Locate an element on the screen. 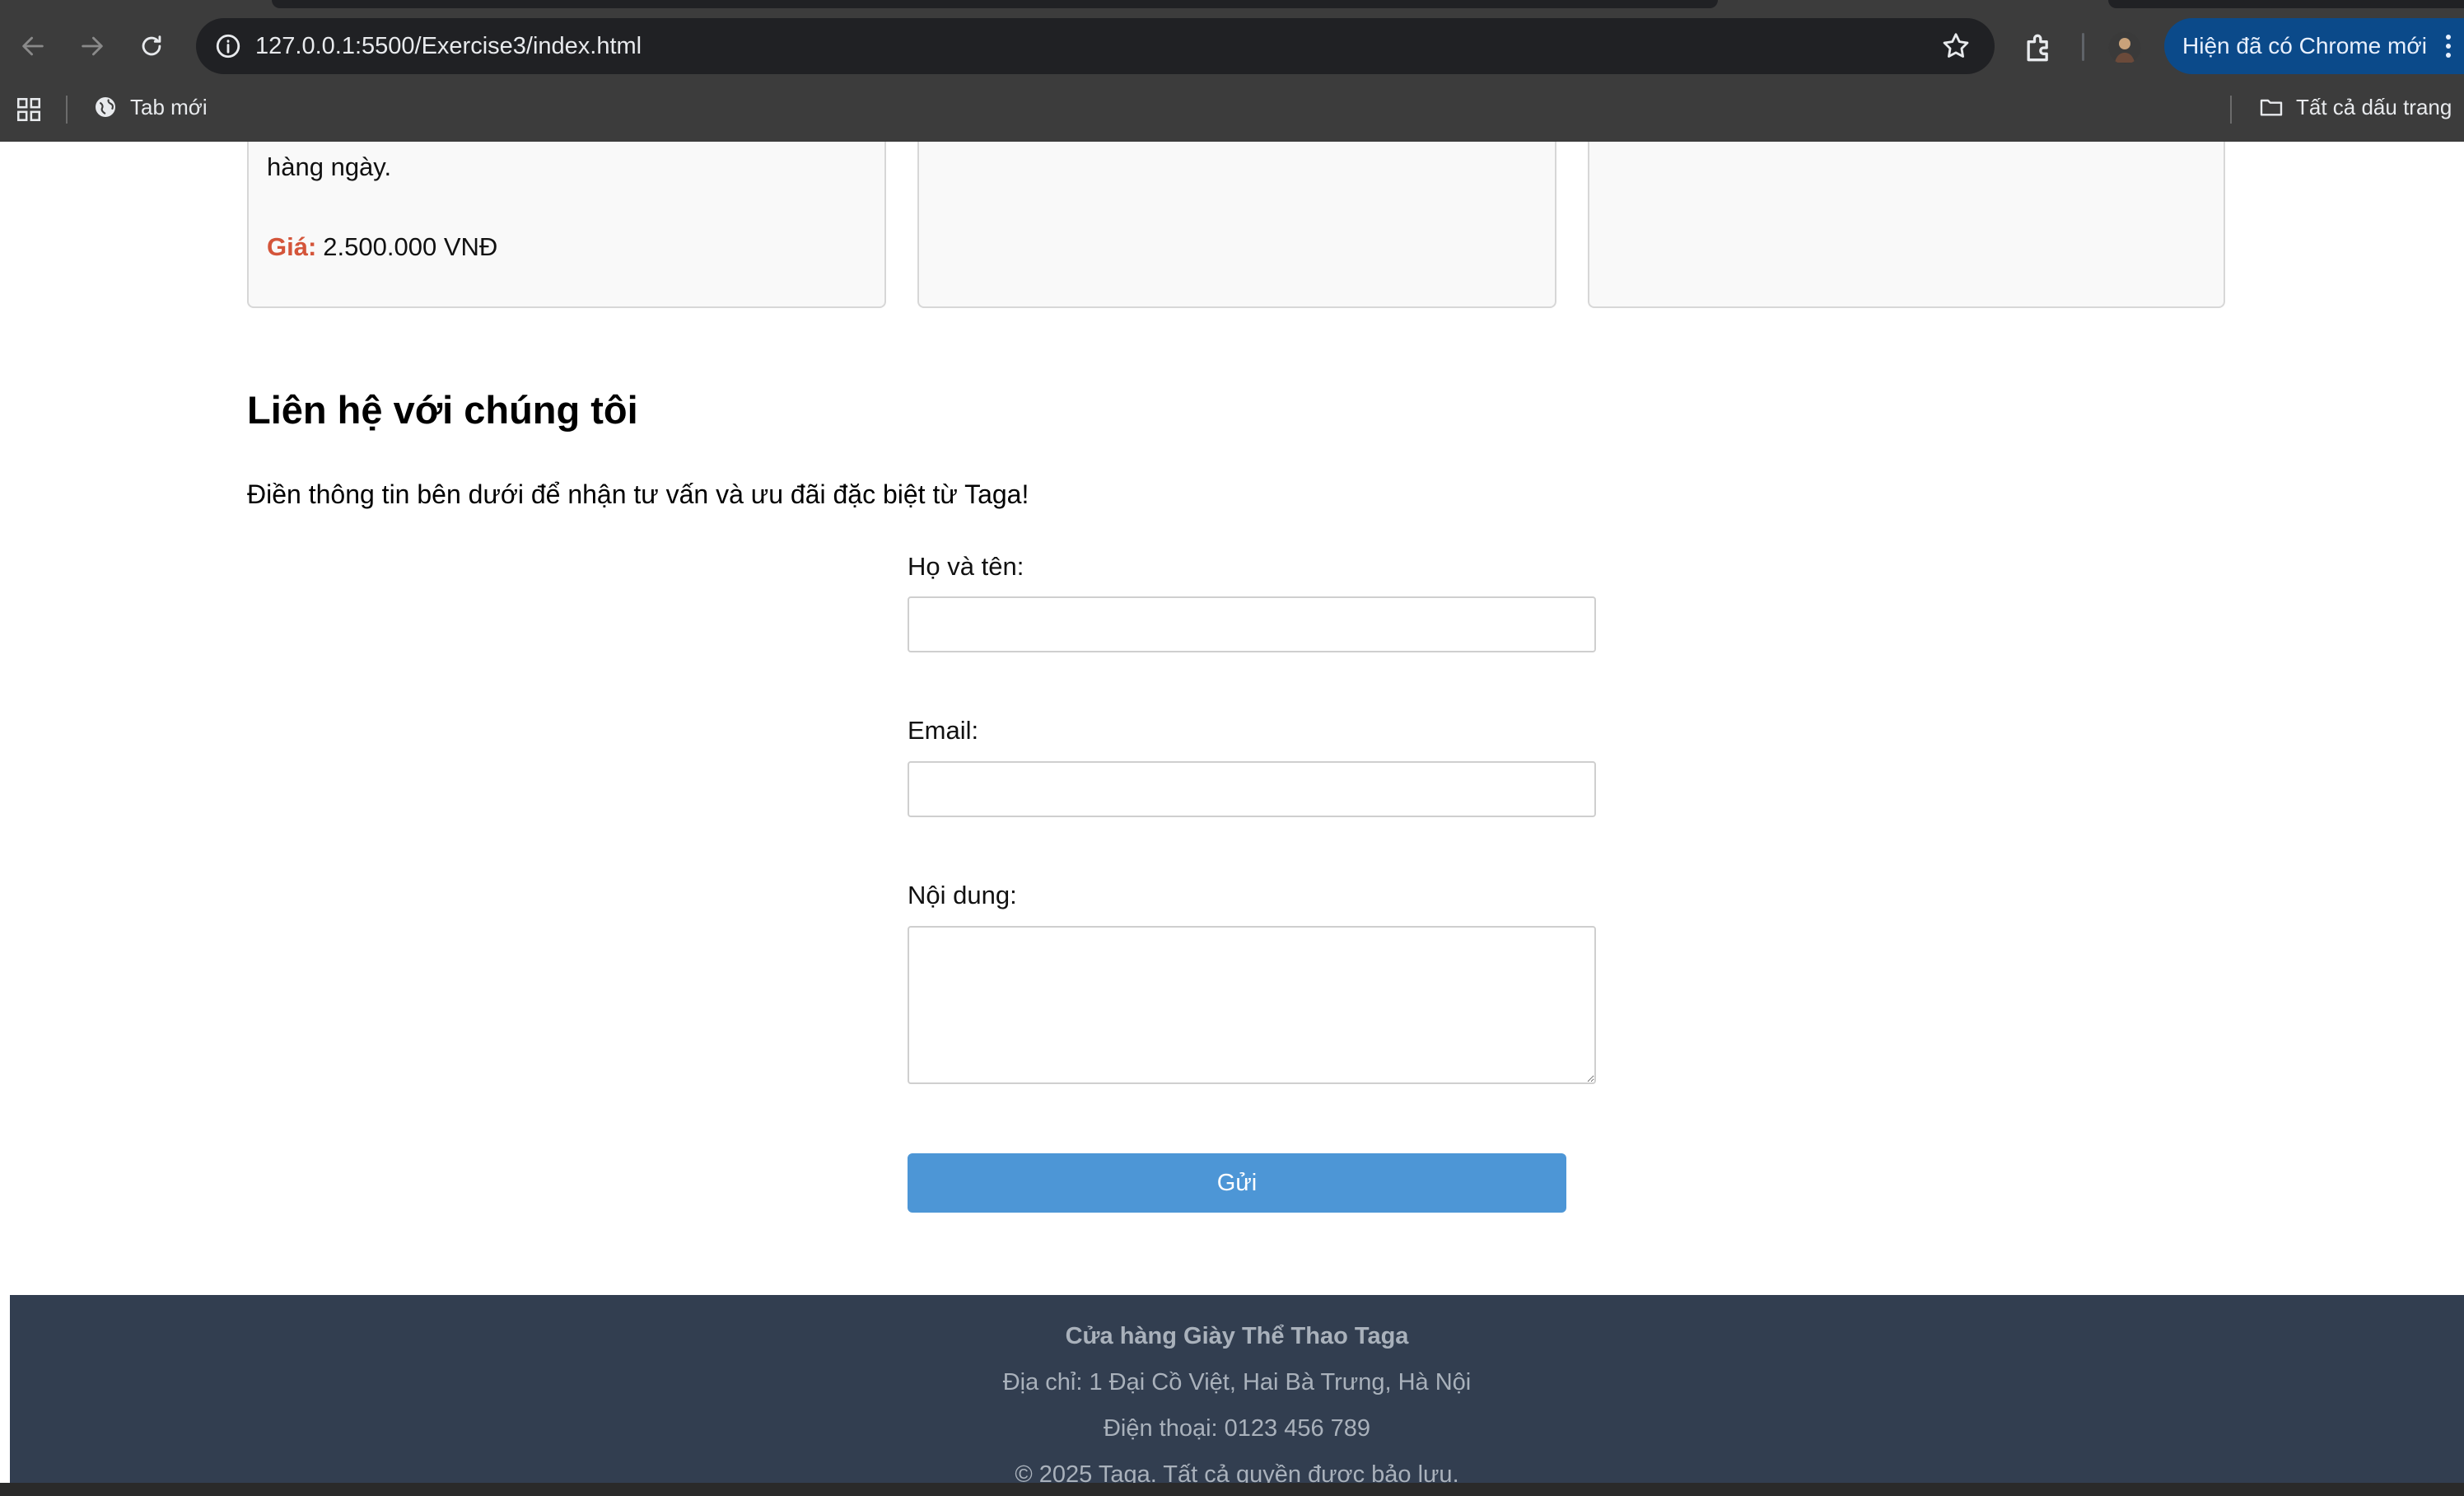 Image resolution: width=2464 pixels, height=1496 pixels. bookmarks-divider is located at coordinates (67, 110).